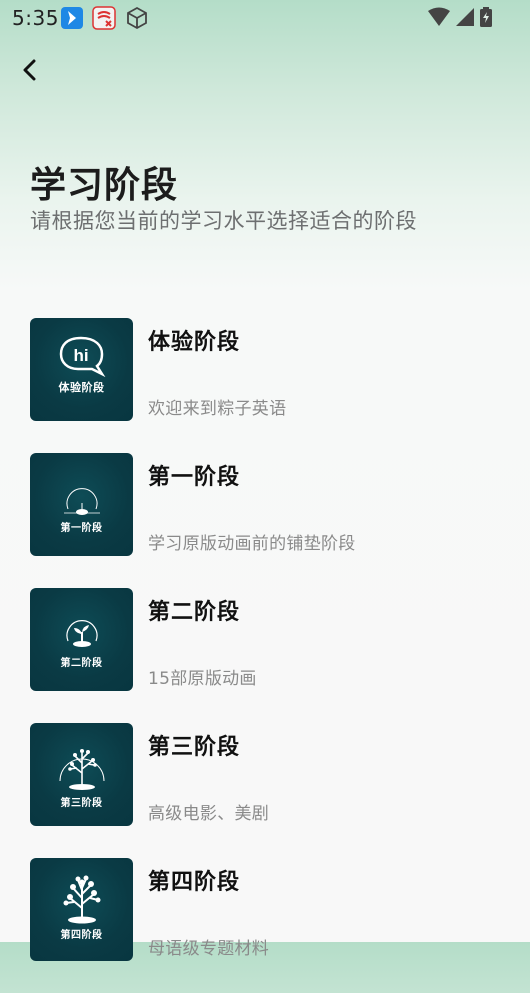 The width and height of the screenshot is (530, 993). What do you see at coordinates (202, 679) in the screenshot?
I see `stage-description: 15部原版动画` at bounding box center [202, 679].